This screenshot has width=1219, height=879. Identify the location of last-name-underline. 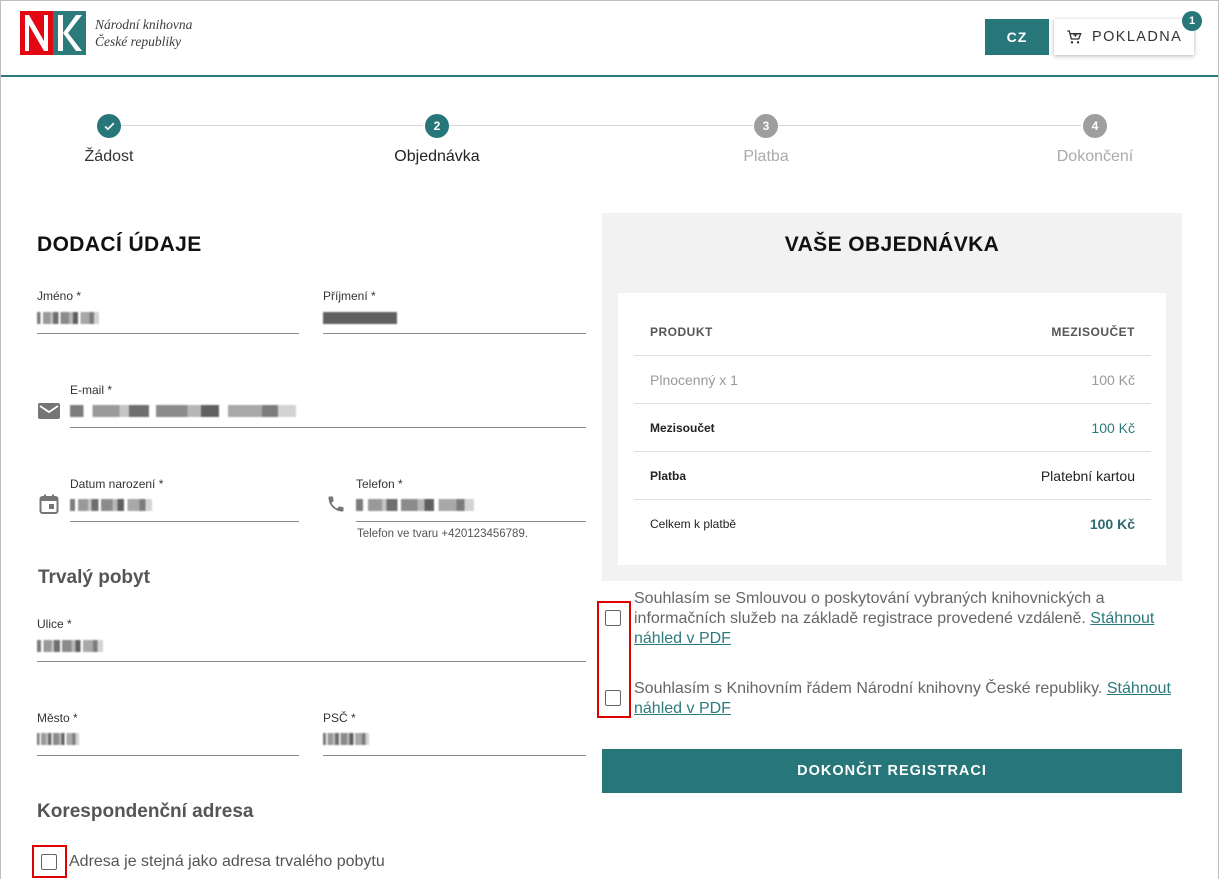
(454, 333).